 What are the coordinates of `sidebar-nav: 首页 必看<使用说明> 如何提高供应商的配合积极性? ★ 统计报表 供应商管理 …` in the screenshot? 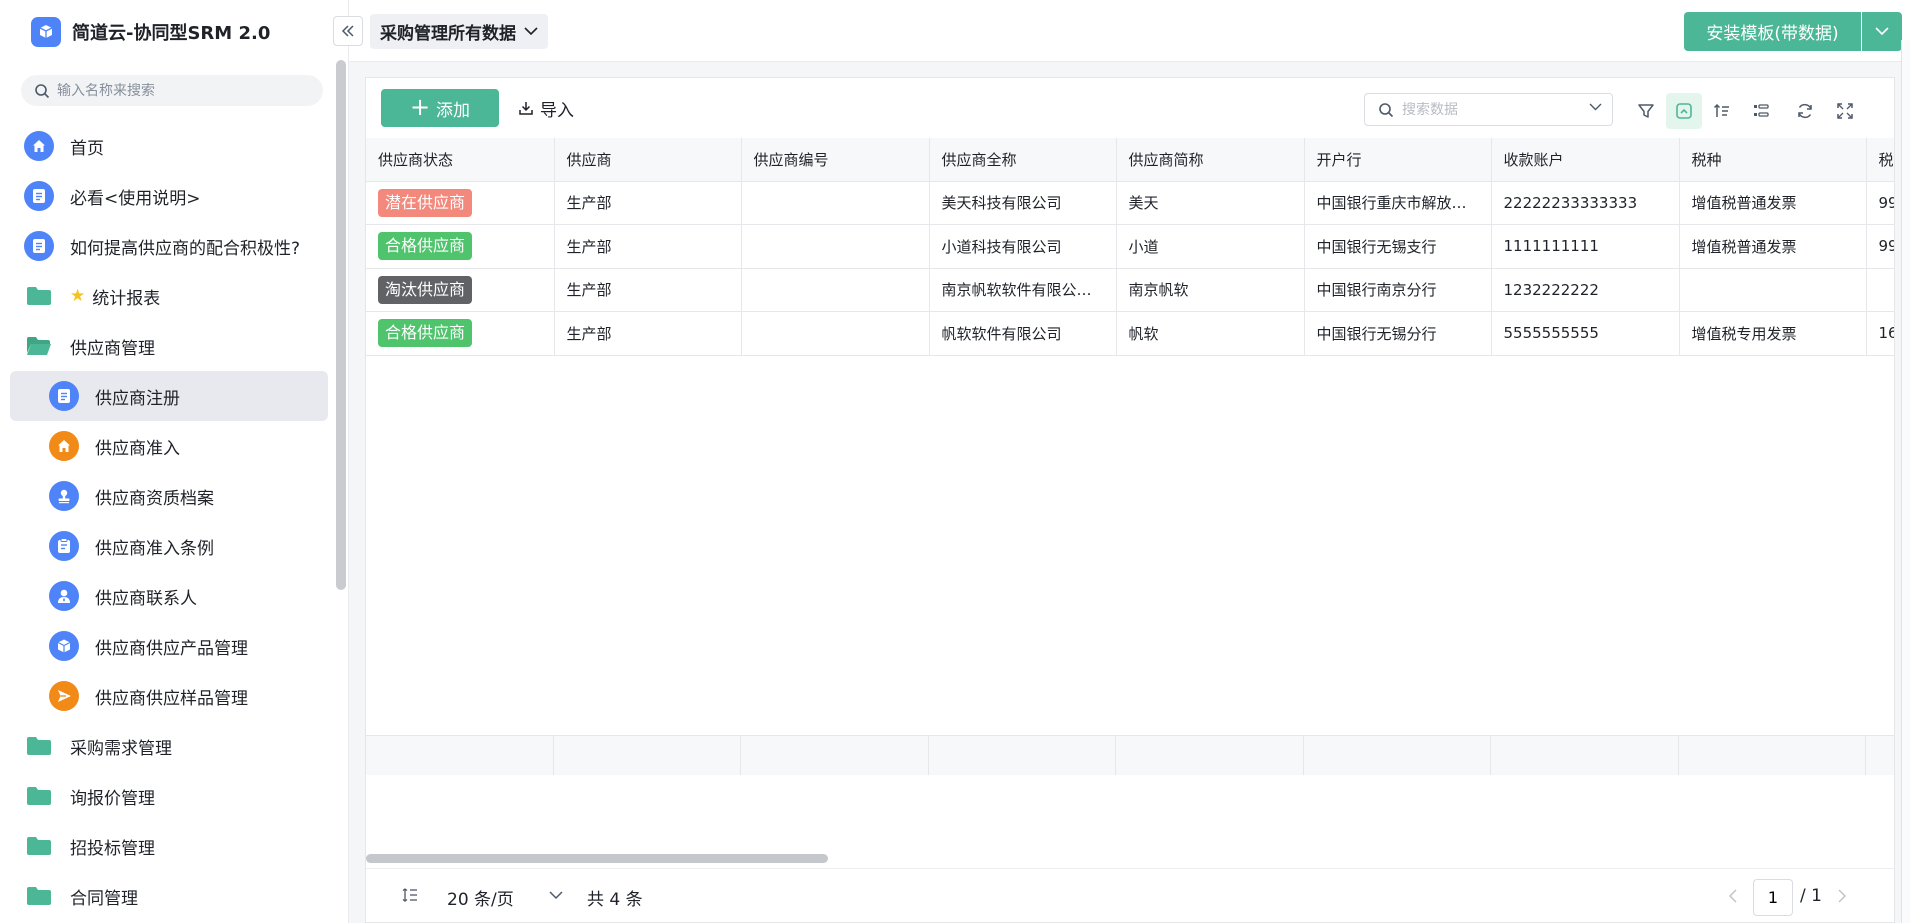 It's located at (169, 521).